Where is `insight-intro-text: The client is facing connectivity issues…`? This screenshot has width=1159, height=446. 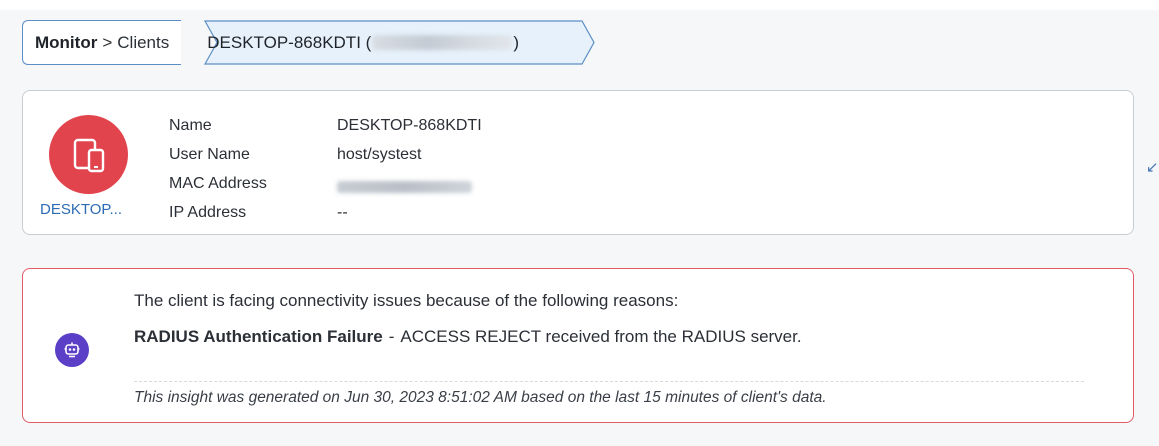 insight-intro-text: The client is facing connectivity issues… is located at coordinates (406, 300).